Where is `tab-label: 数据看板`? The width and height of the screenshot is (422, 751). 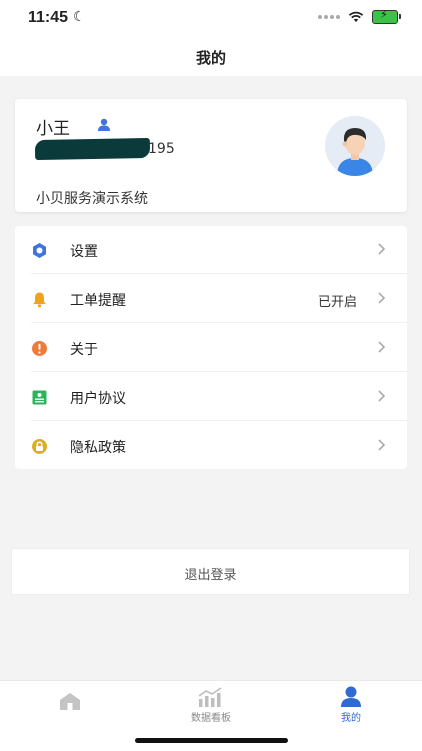 tab-label: 数据看板 is located at coordinates (211, 718).